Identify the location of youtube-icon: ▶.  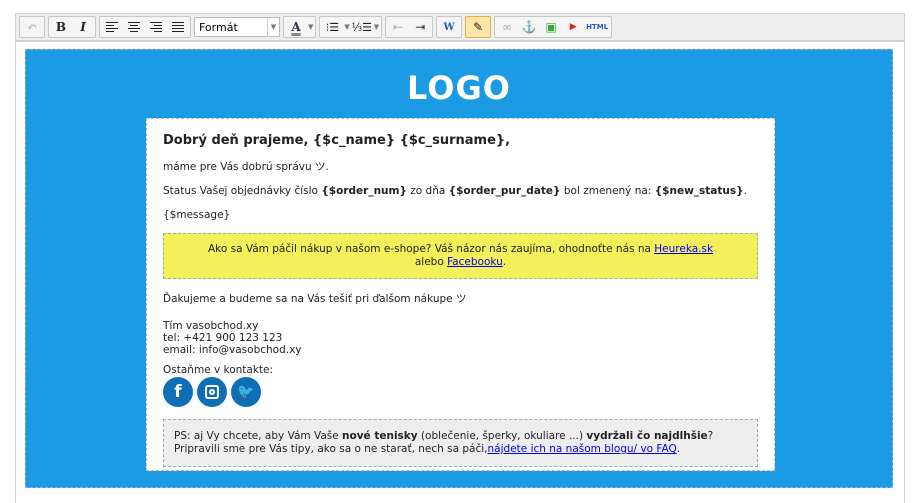
(573, 27).